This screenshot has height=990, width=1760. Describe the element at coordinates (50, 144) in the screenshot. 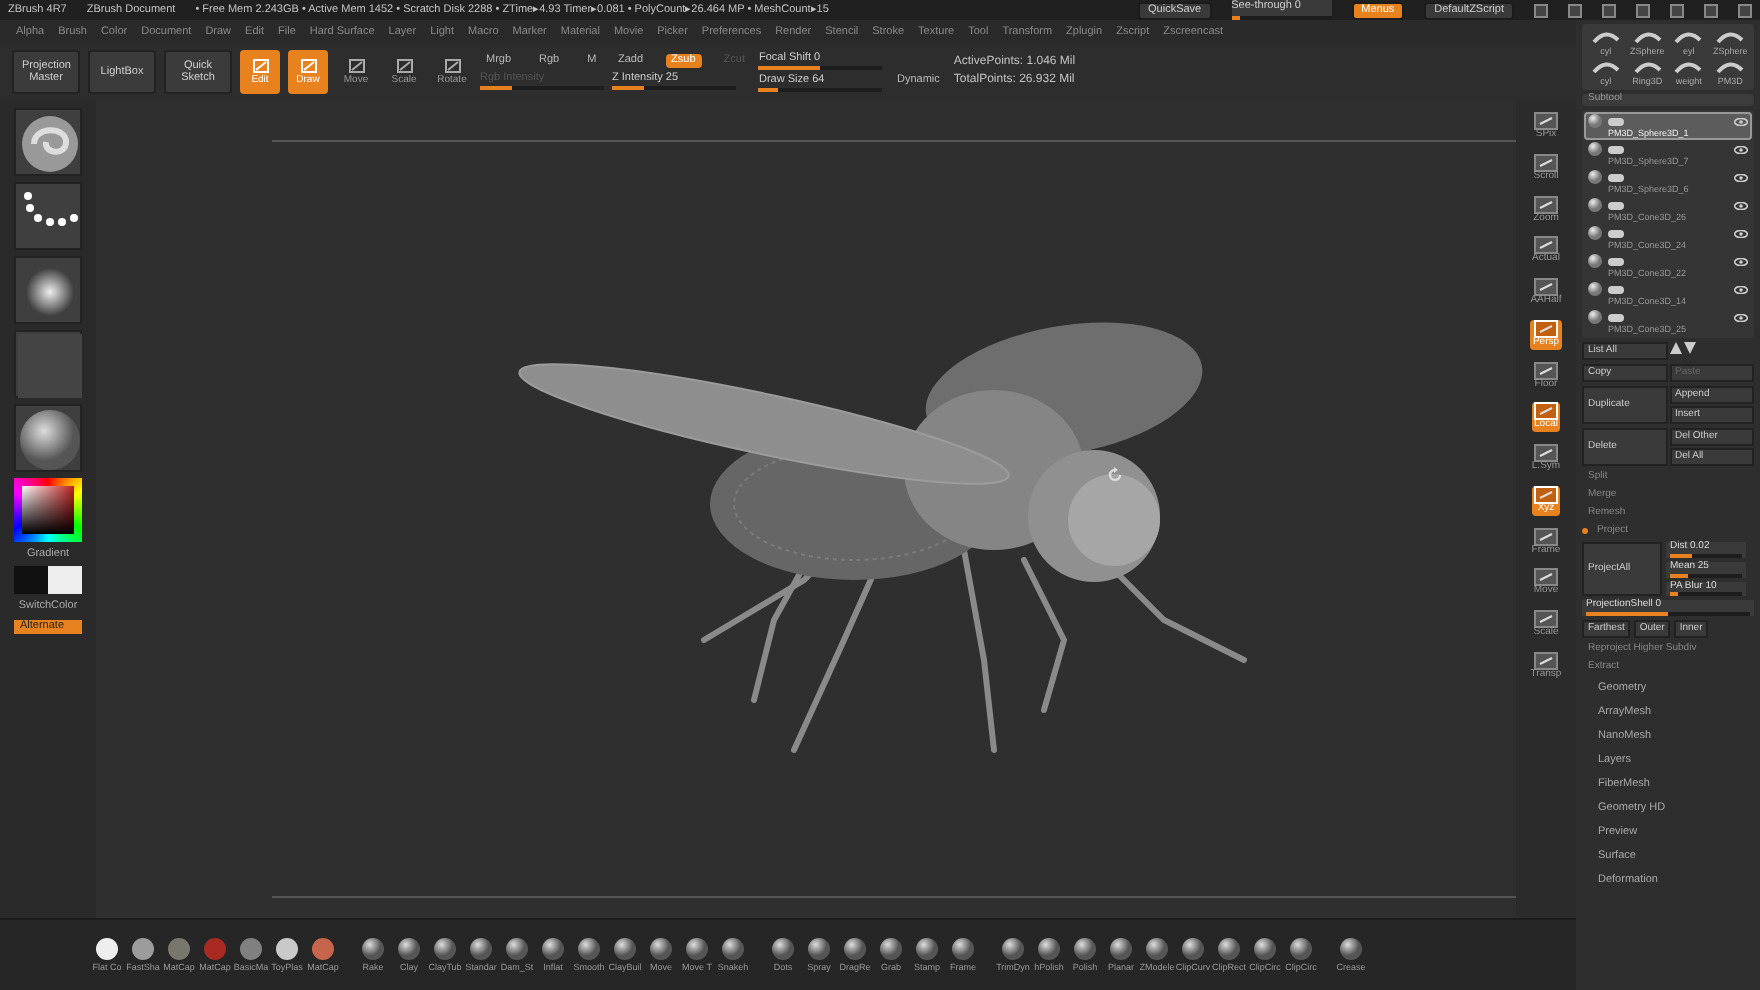

I see `brush-thumbnail` at that location.